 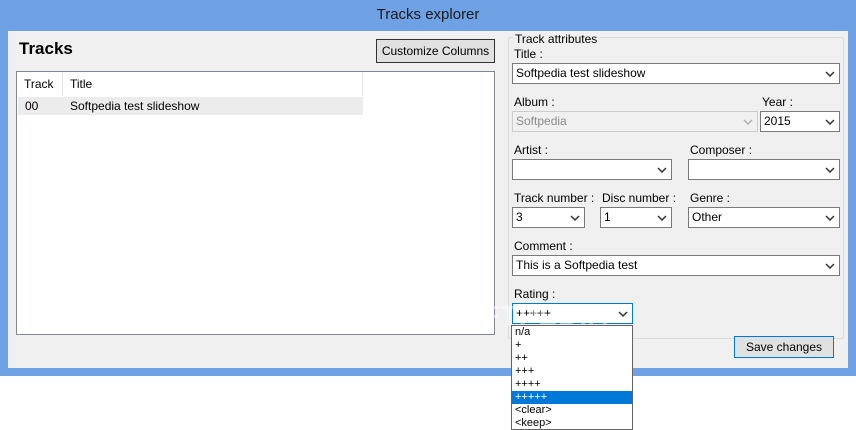 I want to click on rating-option: +++, so click(x=572, y=371).